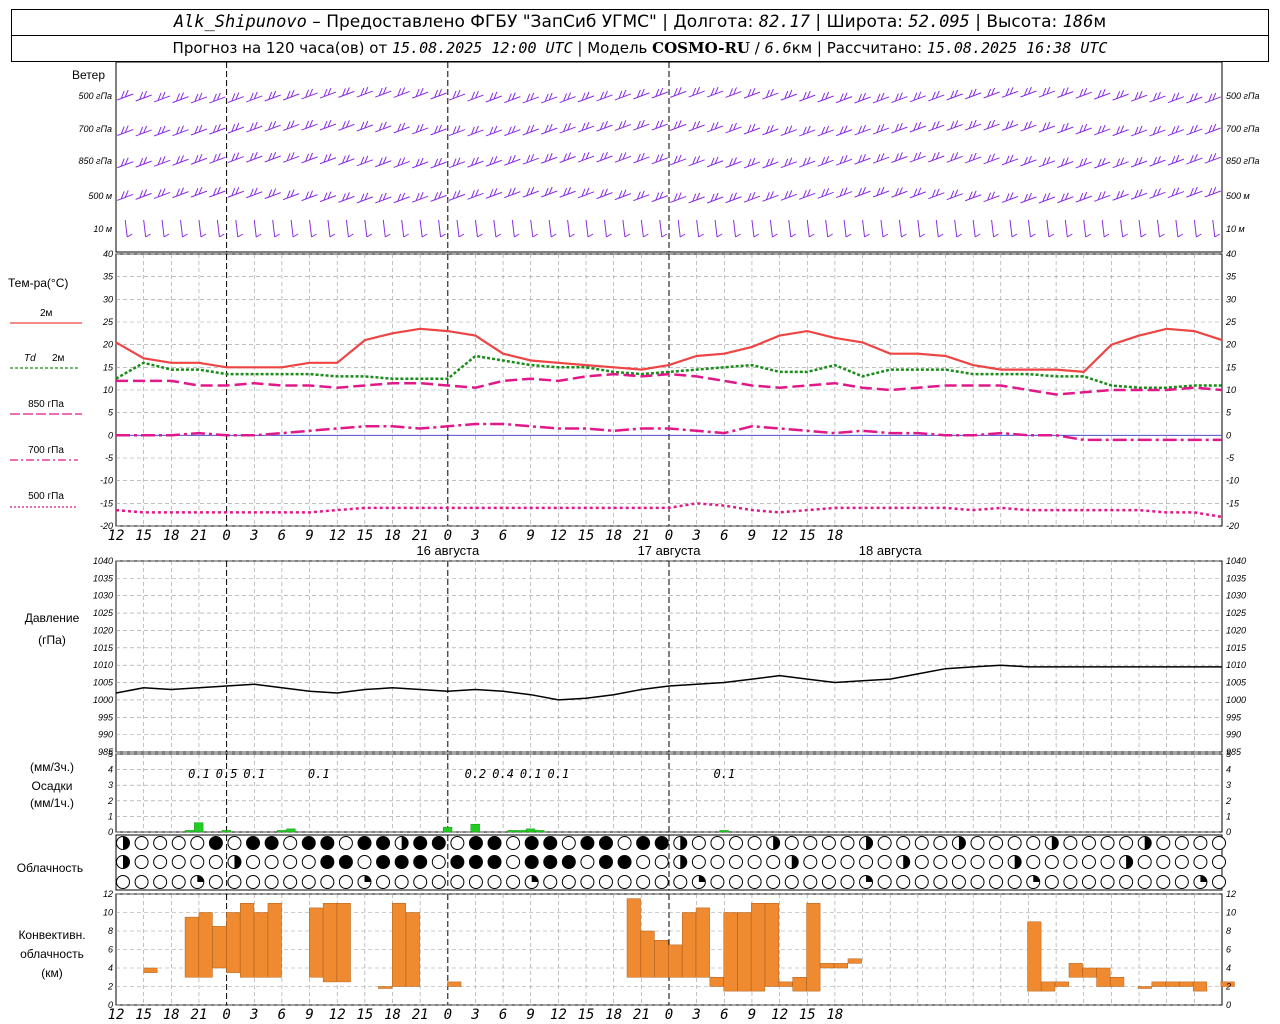 The width and height of the screenshot is (1280, 1024). Describe the element at coordinates (1230, 458) in the screenshot. I see `temp-tick-right: -5` at that location.